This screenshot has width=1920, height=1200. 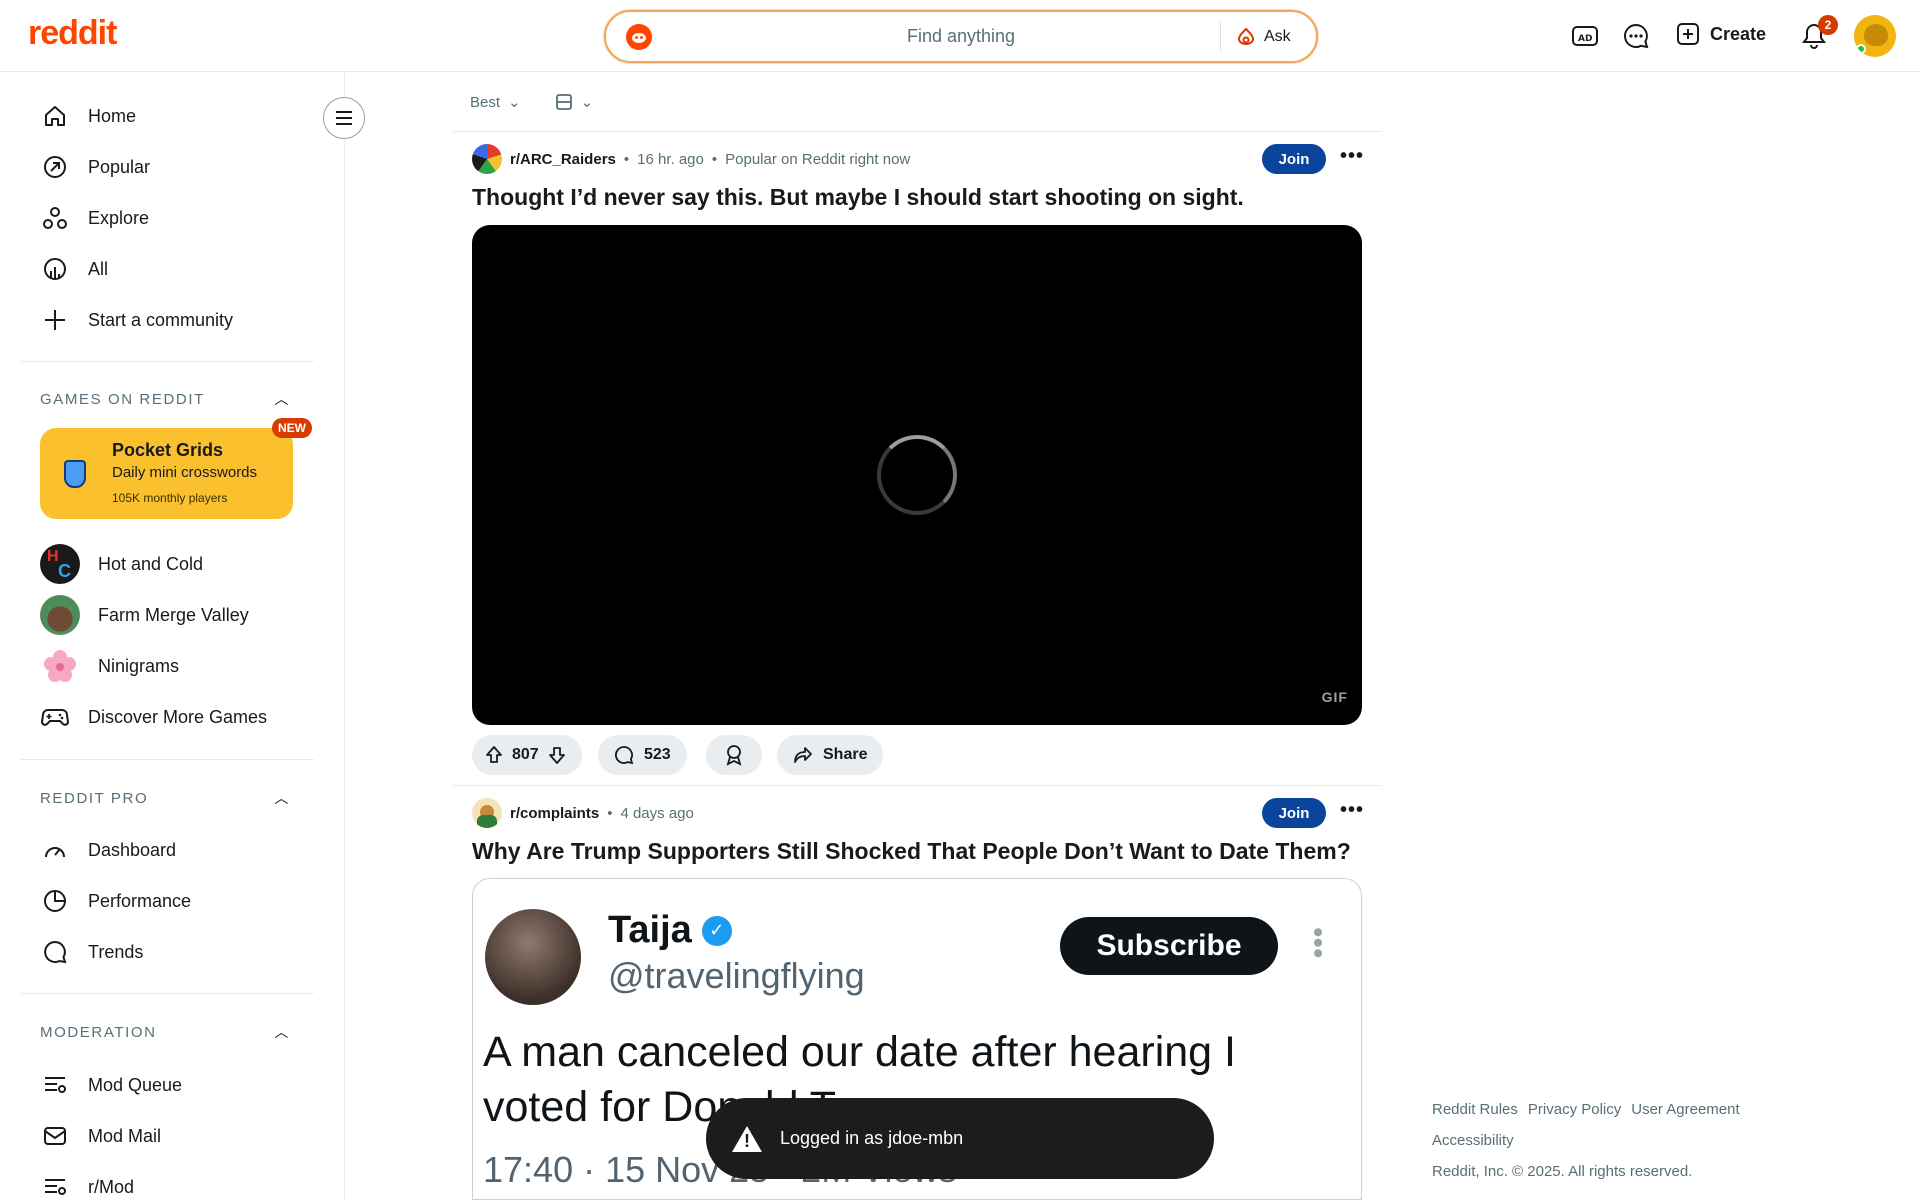 What do you see at coordinates (1585, 39) in the screenshot?
I see `svg-text: AD` at bounding box center [1585, 39].